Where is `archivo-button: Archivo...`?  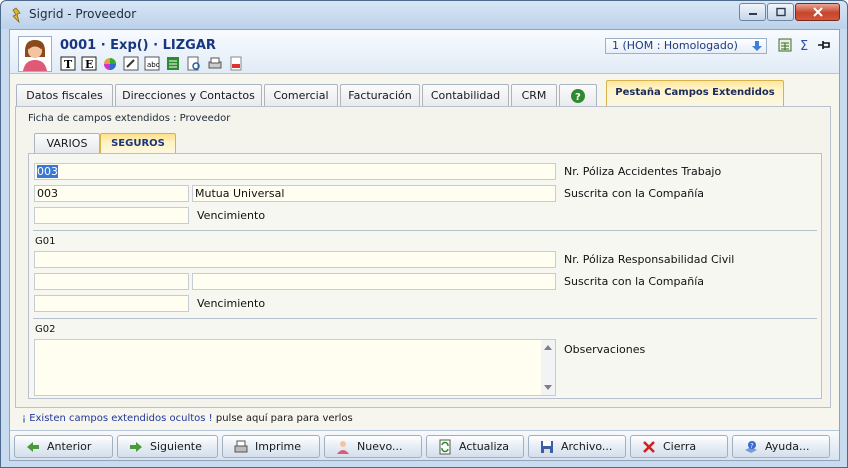
archivo-button: Archivo... is located at coordinates (577, 446).